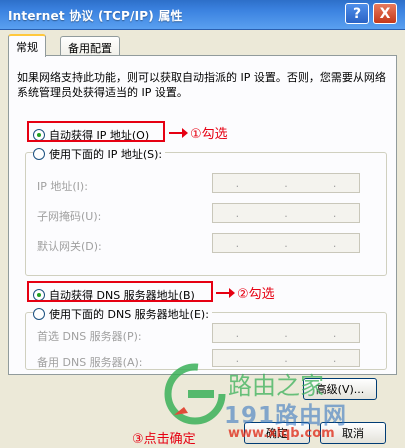 The image size is (405, 448). I want to click on highlight-box-auto-dns, so click(120, 291).